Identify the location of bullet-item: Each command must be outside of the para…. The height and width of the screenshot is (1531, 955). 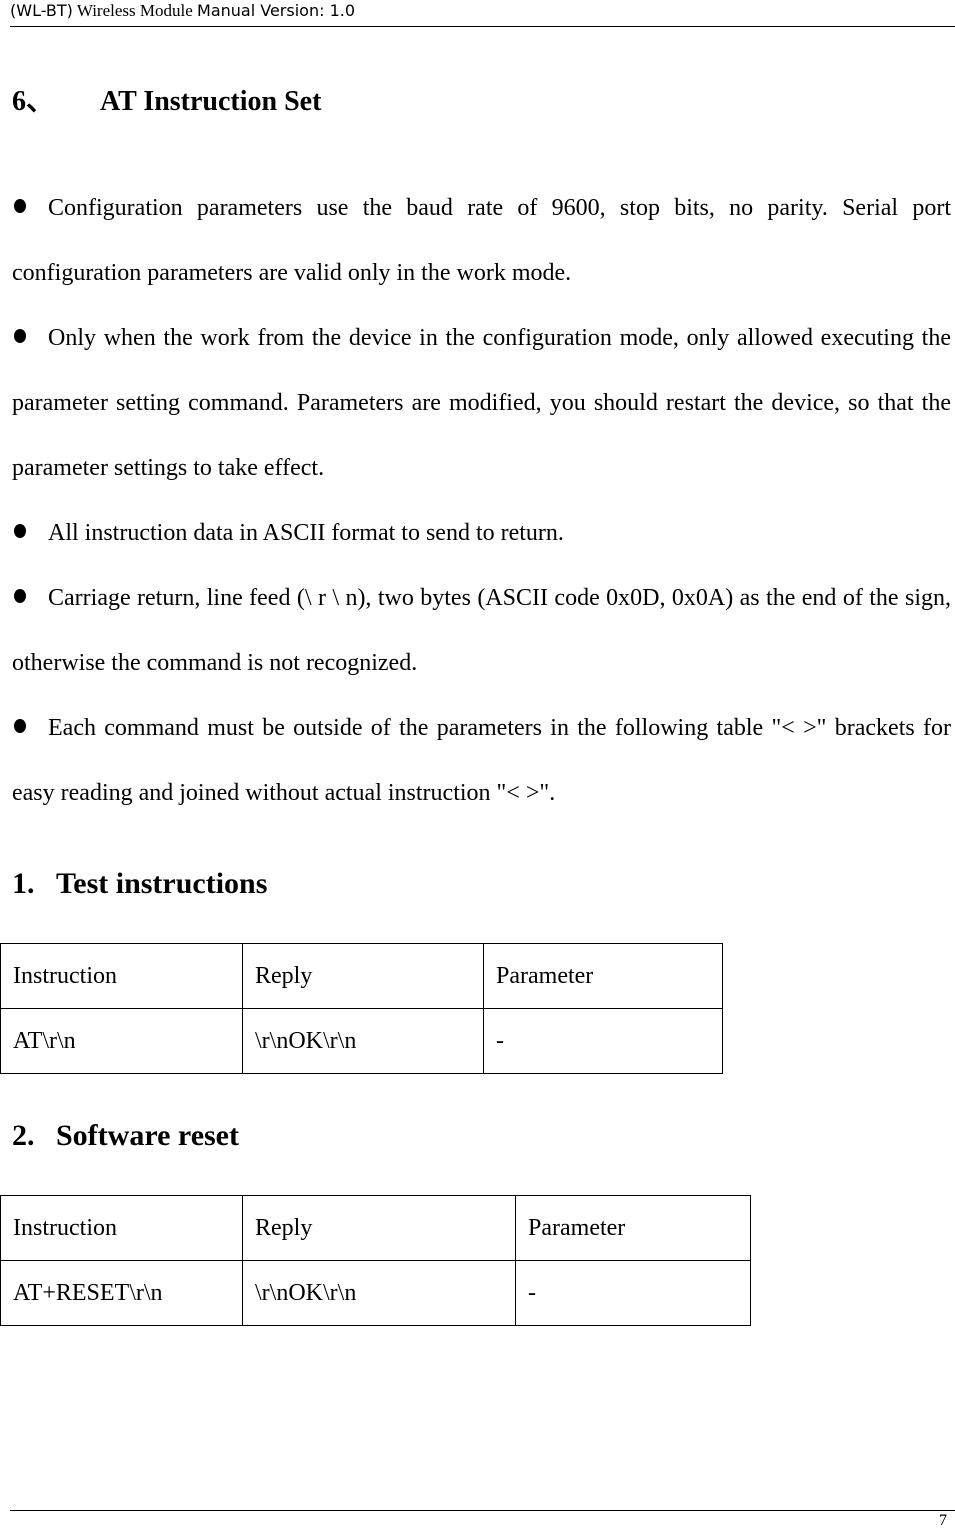
(481, 760).